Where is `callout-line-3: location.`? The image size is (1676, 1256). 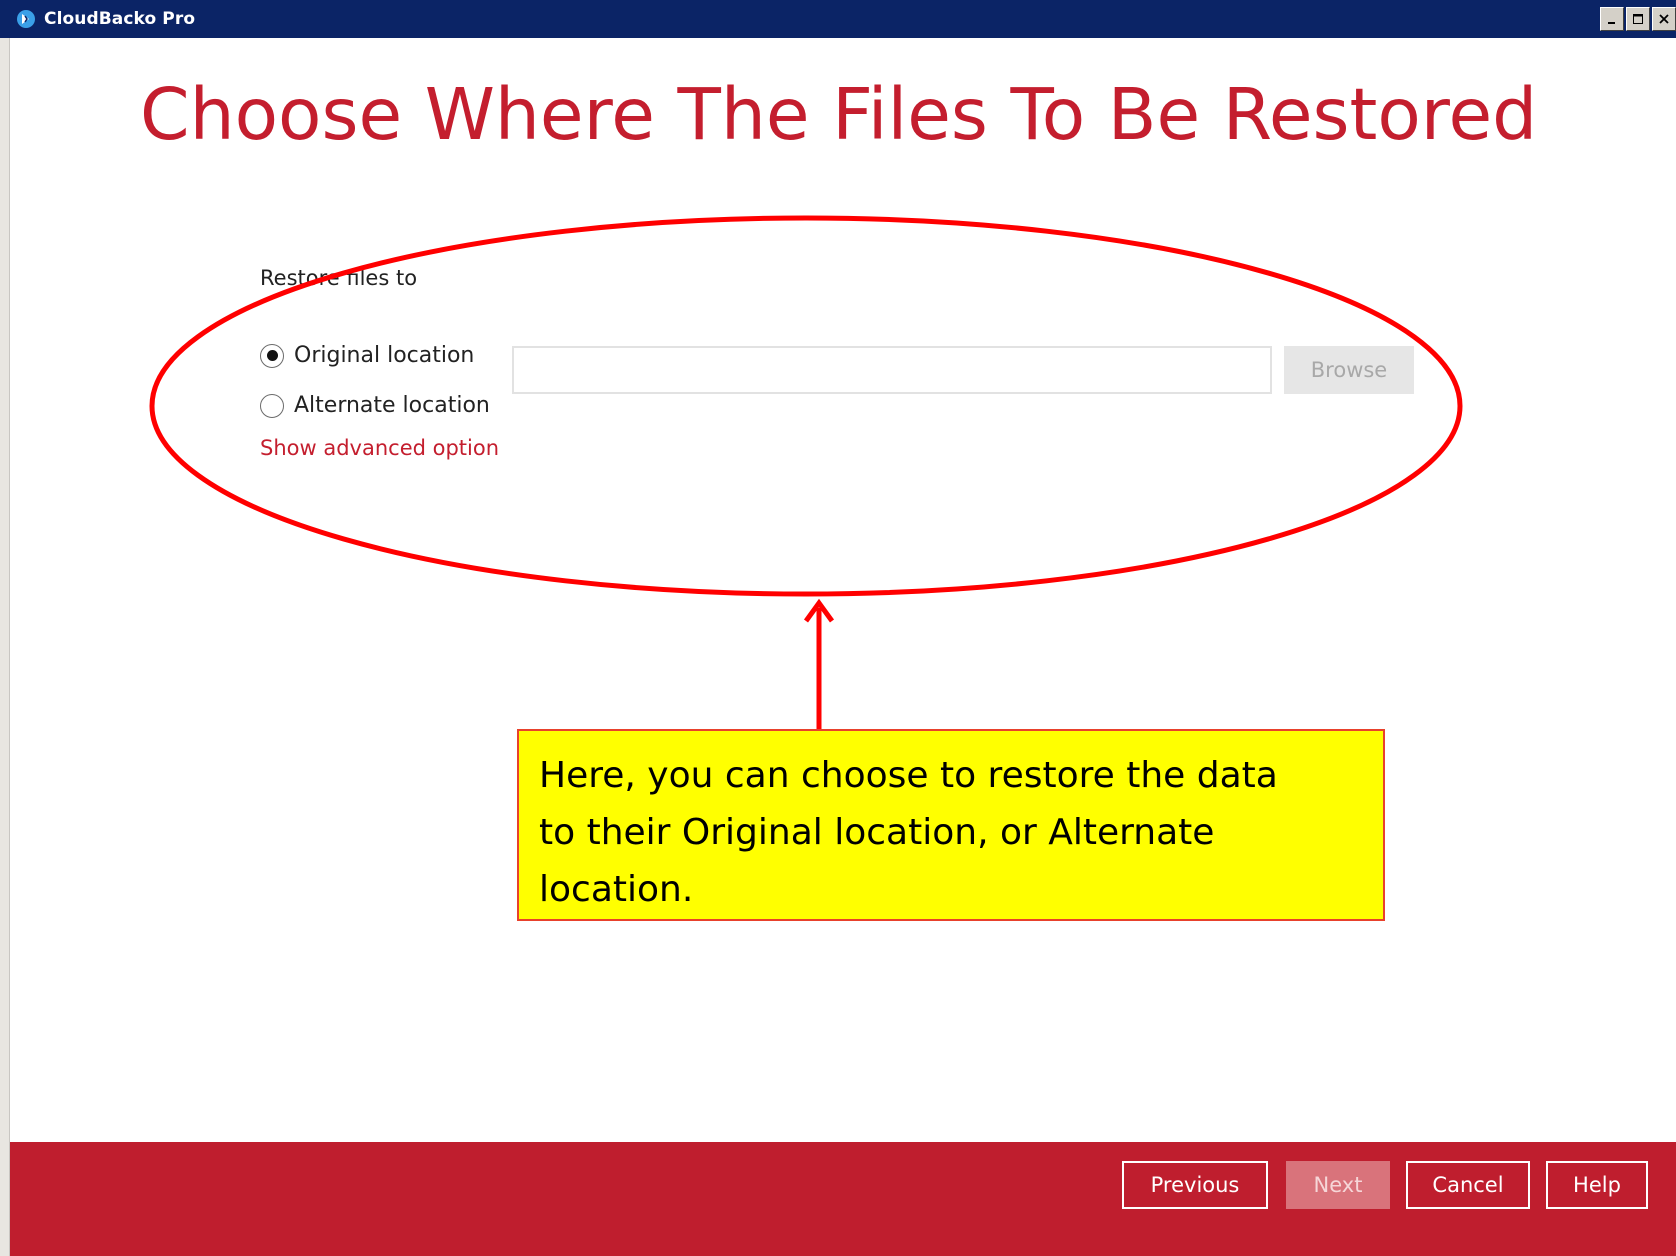
callout-line-3: location. is located at coordinates (616, 889).